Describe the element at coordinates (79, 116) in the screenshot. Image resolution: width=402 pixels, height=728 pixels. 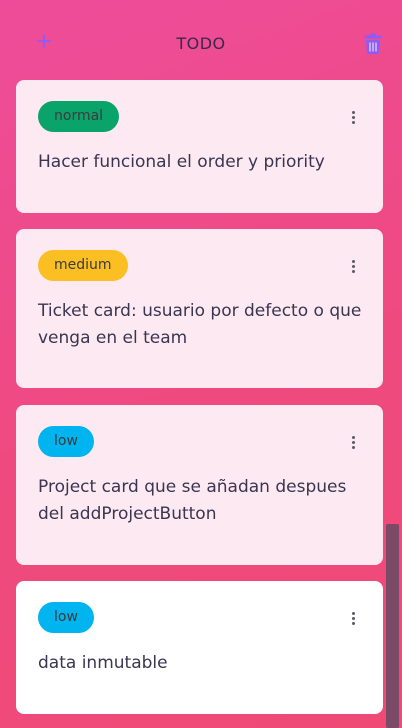
I see `priority-tag: normal` at that location.